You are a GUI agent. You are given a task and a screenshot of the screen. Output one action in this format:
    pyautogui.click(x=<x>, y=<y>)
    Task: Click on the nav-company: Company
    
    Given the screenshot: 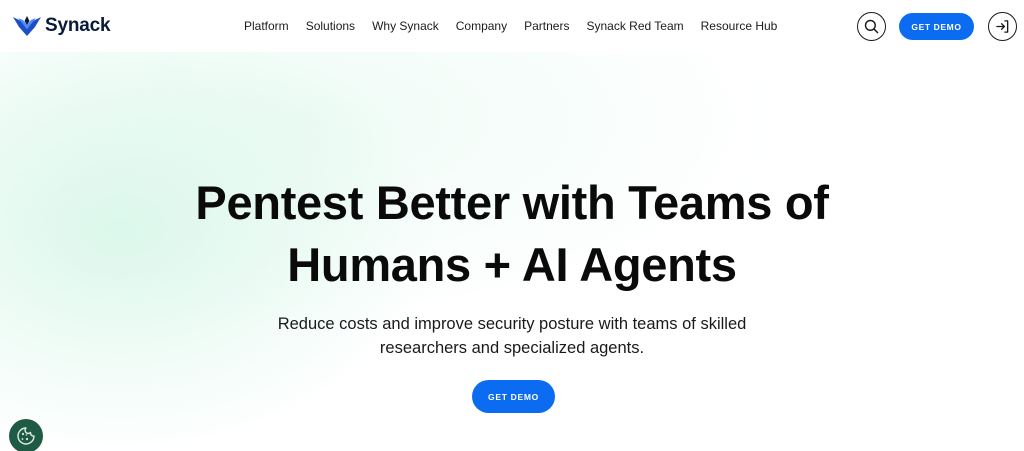 What is the action you would take?
    pyautogui.click(x=481, y=26)
    